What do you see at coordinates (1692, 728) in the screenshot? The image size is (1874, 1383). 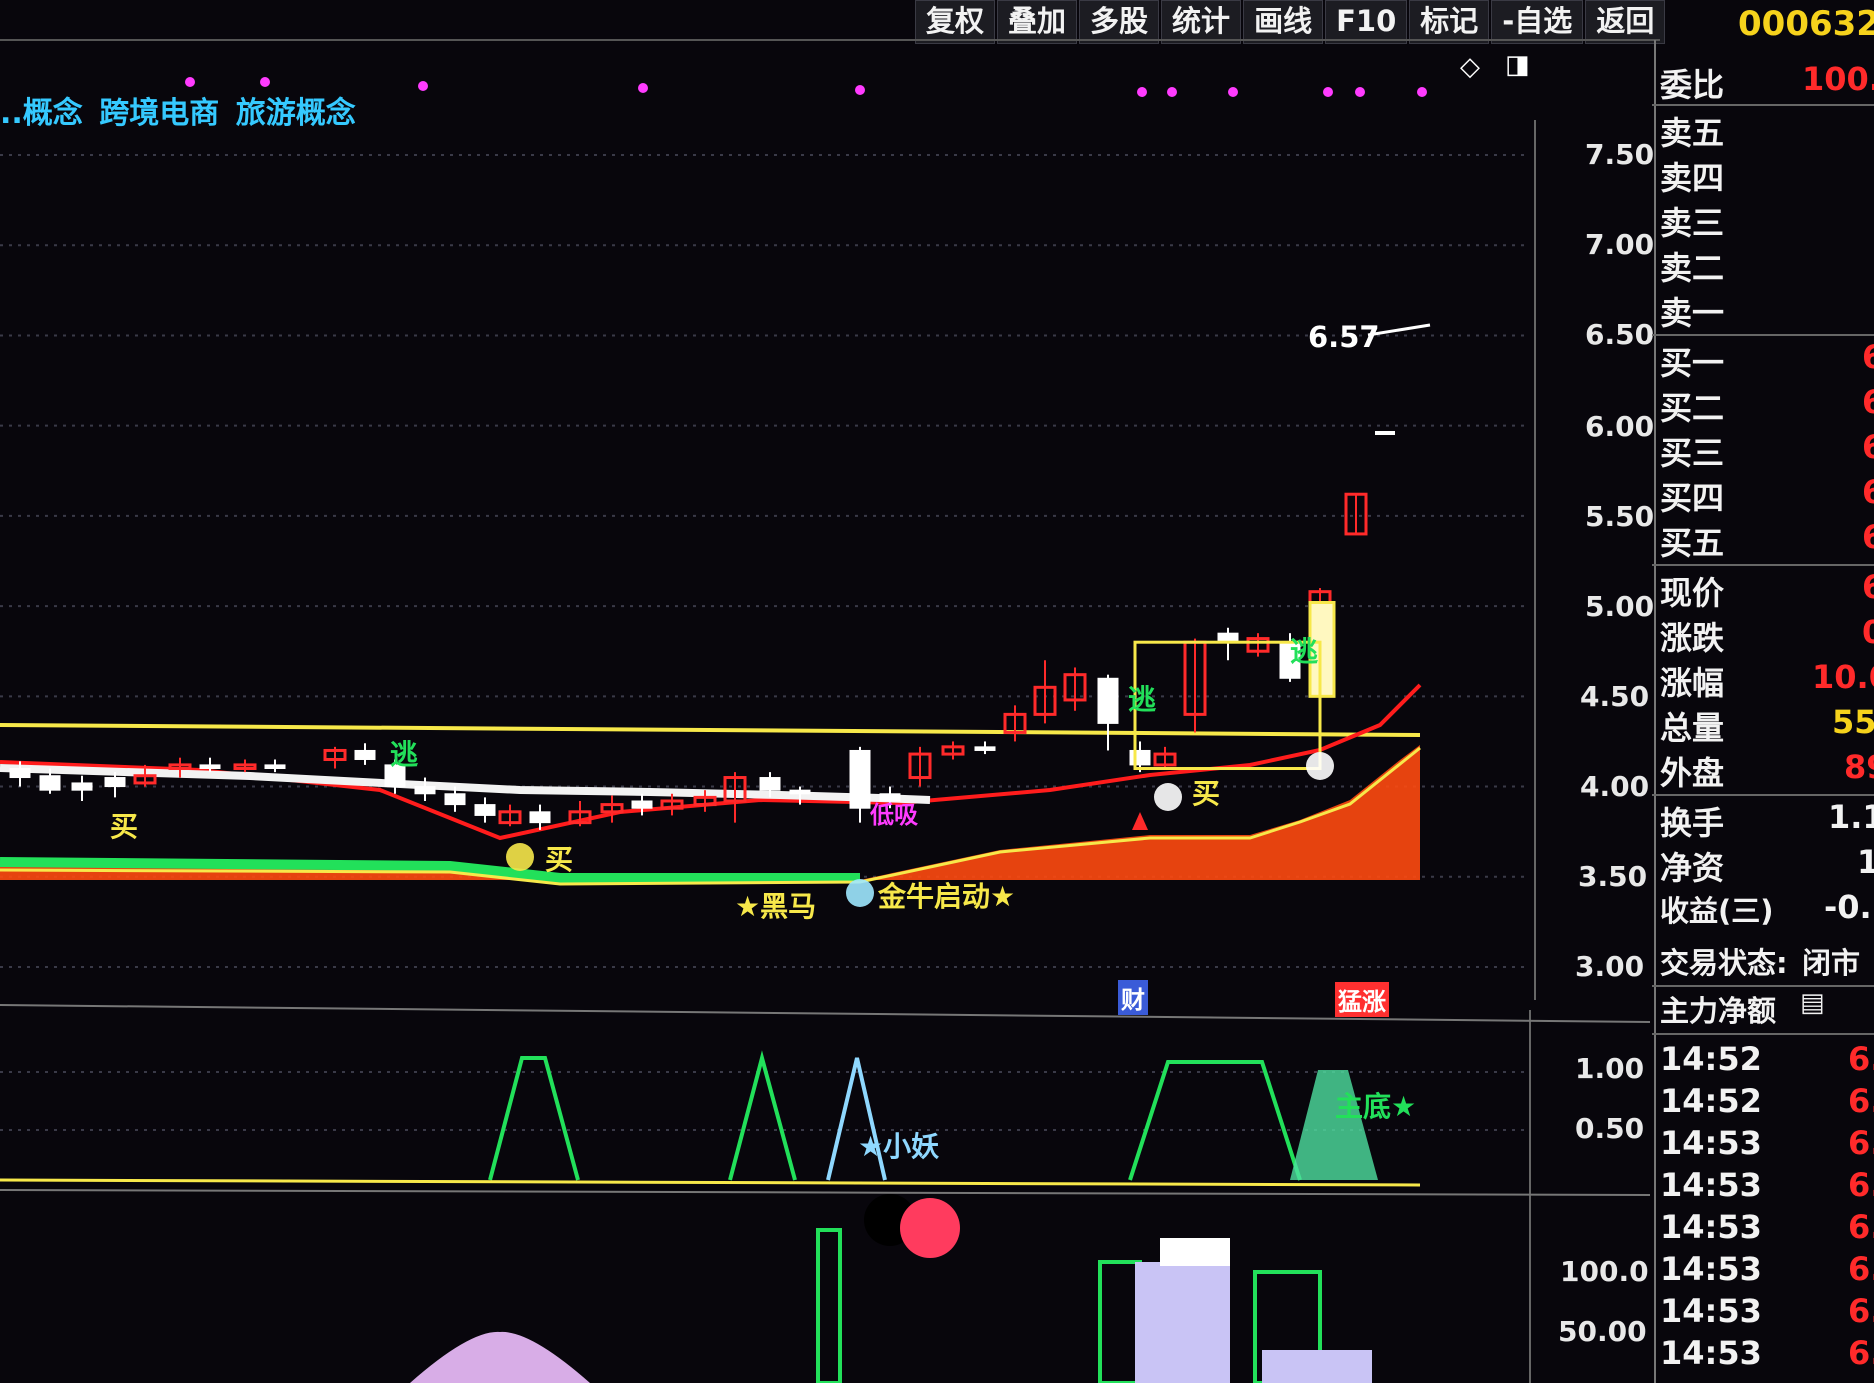 I see `quote-label: 总量` at bounding box center [1692, 728].